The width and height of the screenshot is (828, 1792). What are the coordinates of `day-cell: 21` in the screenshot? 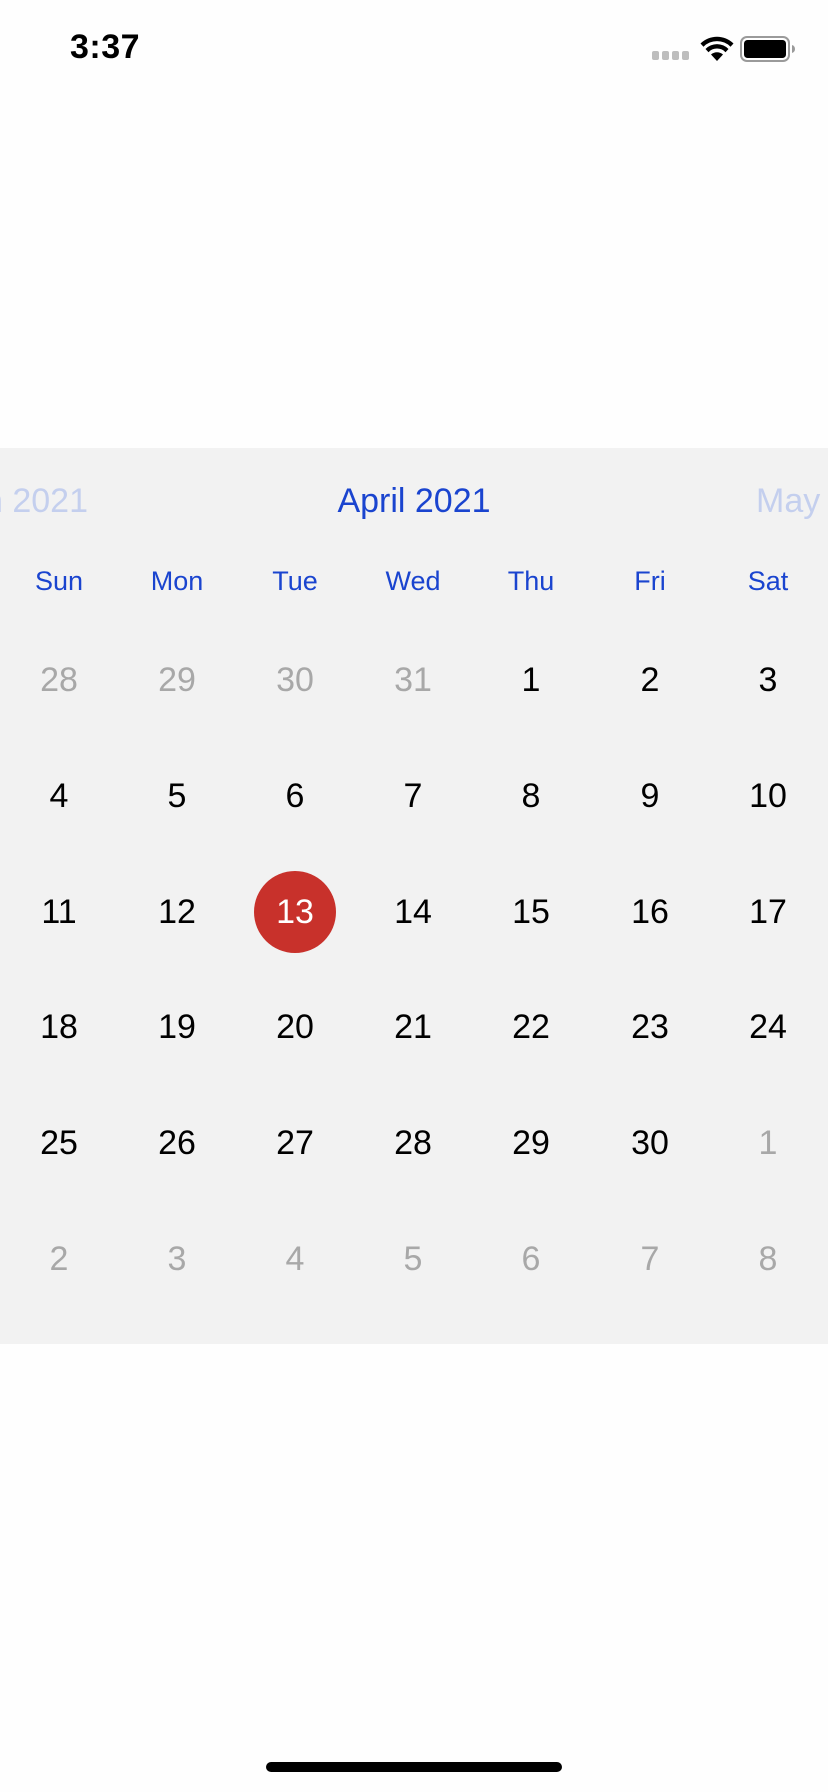 It's located at (413, 1027).